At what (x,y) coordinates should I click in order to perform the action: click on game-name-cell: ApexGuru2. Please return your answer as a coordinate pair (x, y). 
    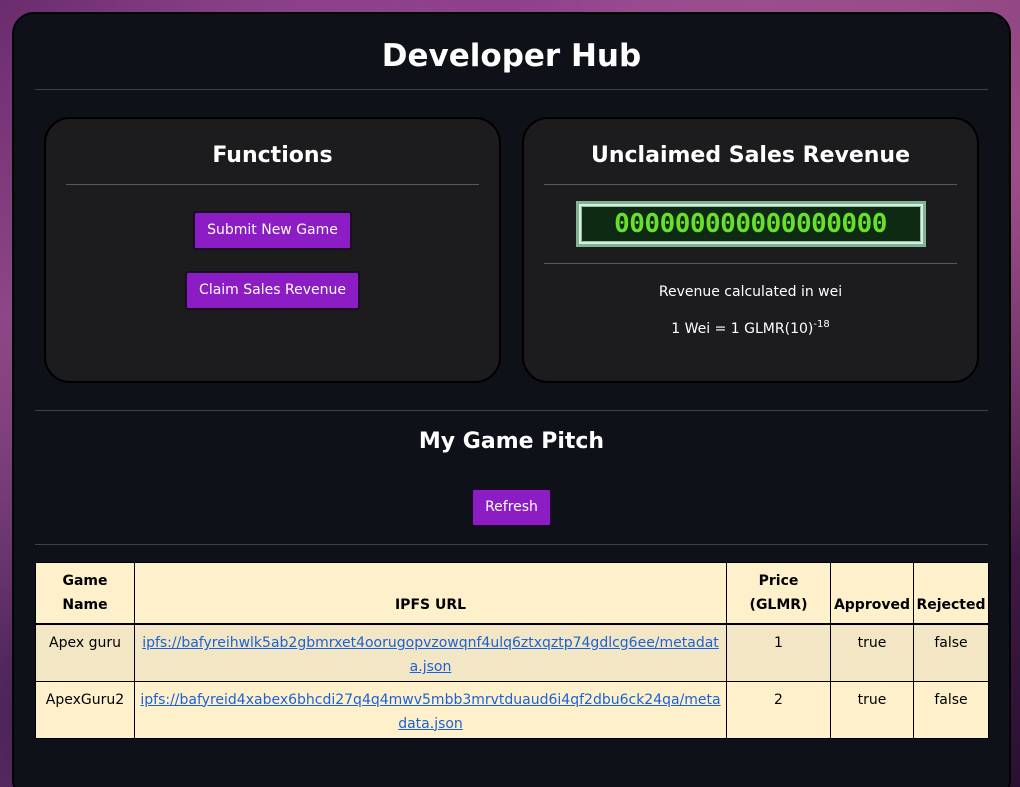
    Looking at the image, I should click on (85, 709).